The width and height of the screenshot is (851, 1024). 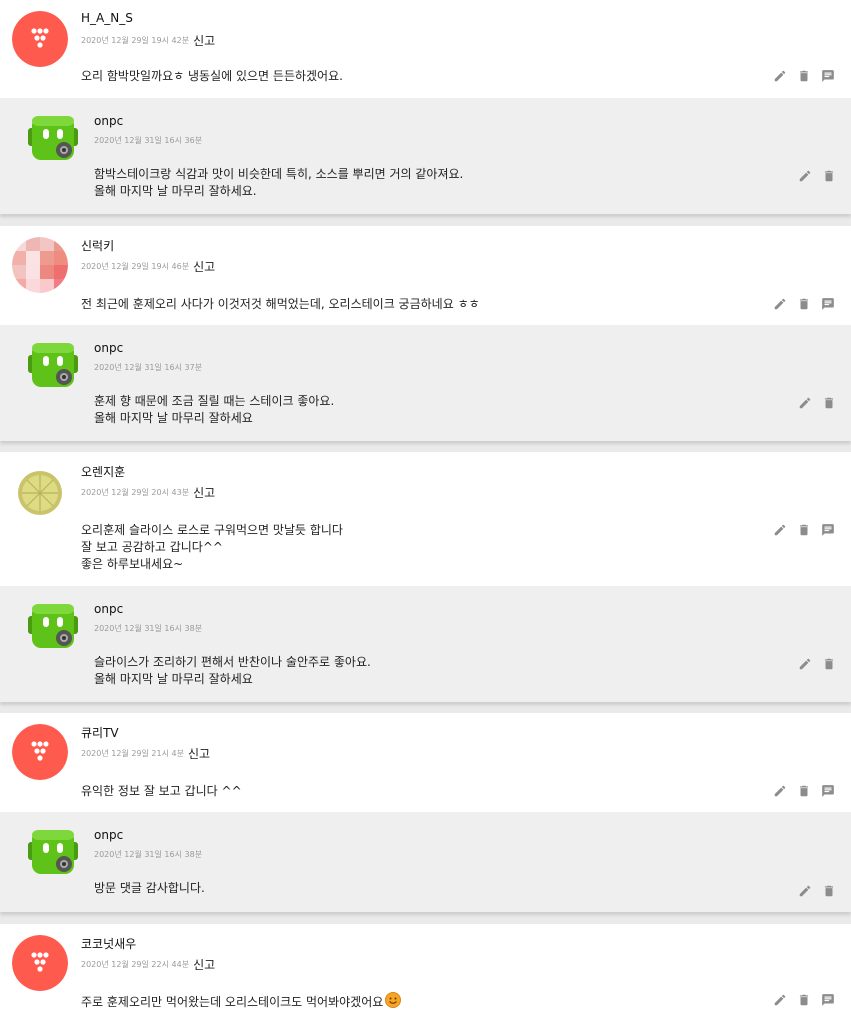 I want to click on comment-meta: 2020년 12월 29일 20시 43분 신고, so click(x=148, y=491).